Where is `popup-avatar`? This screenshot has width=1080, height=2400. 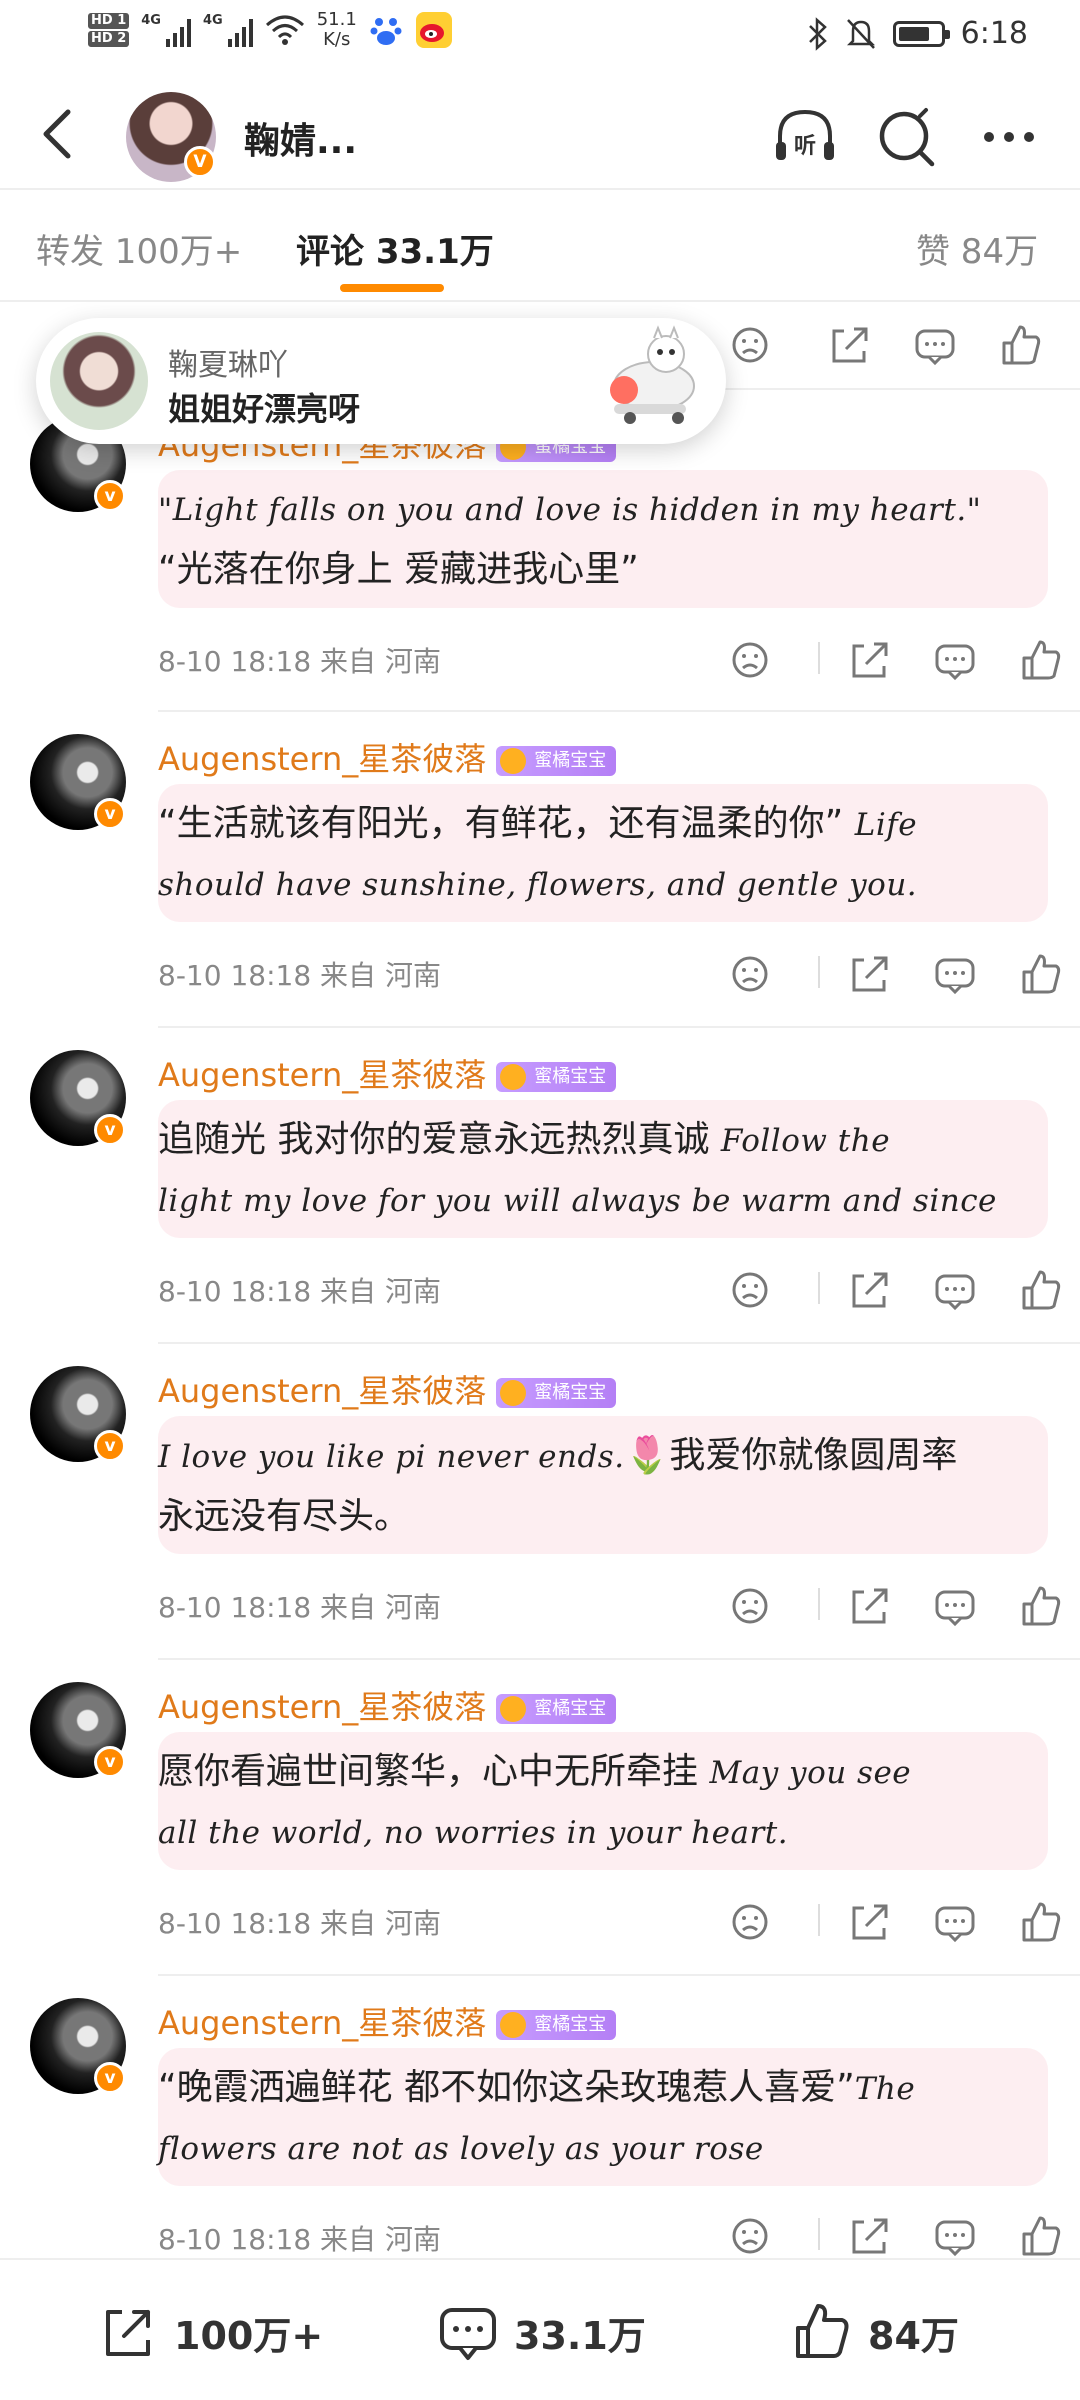 popup-avatar is located at coordinates (99, 381).